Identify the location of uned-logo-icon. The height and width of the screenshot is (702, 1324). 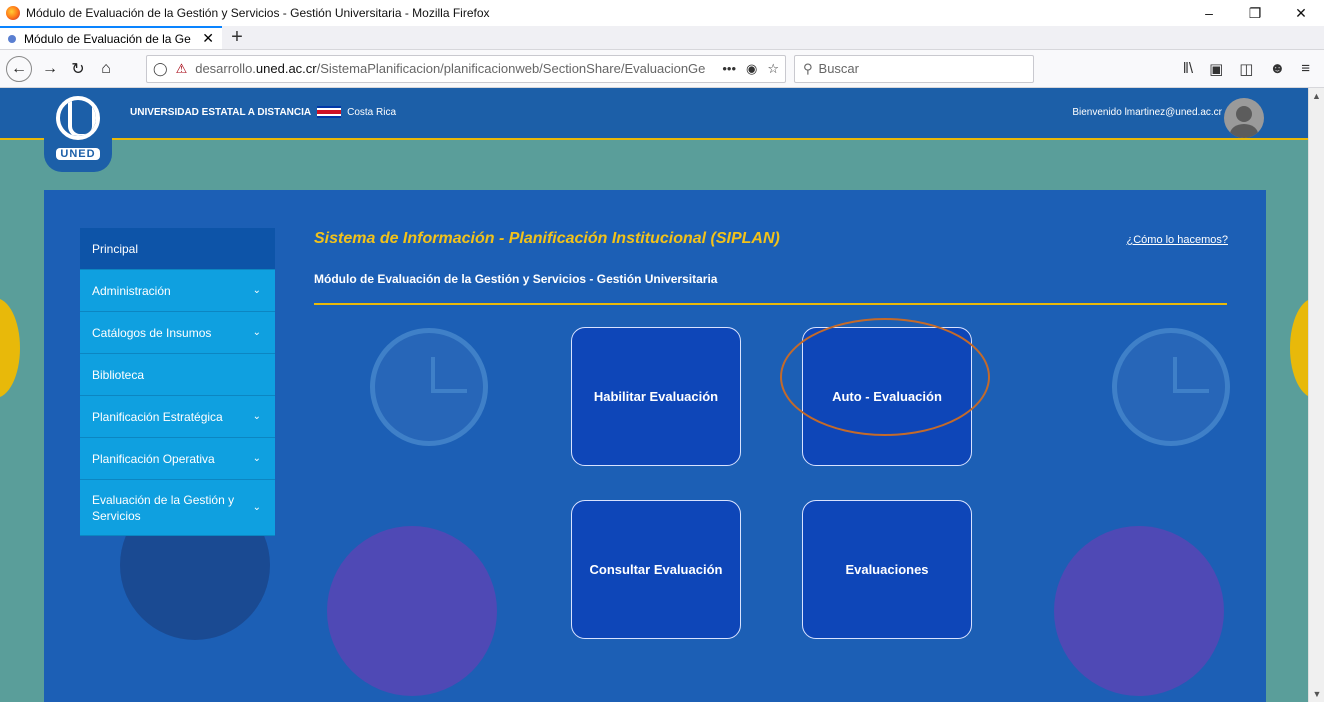
(78, 118).